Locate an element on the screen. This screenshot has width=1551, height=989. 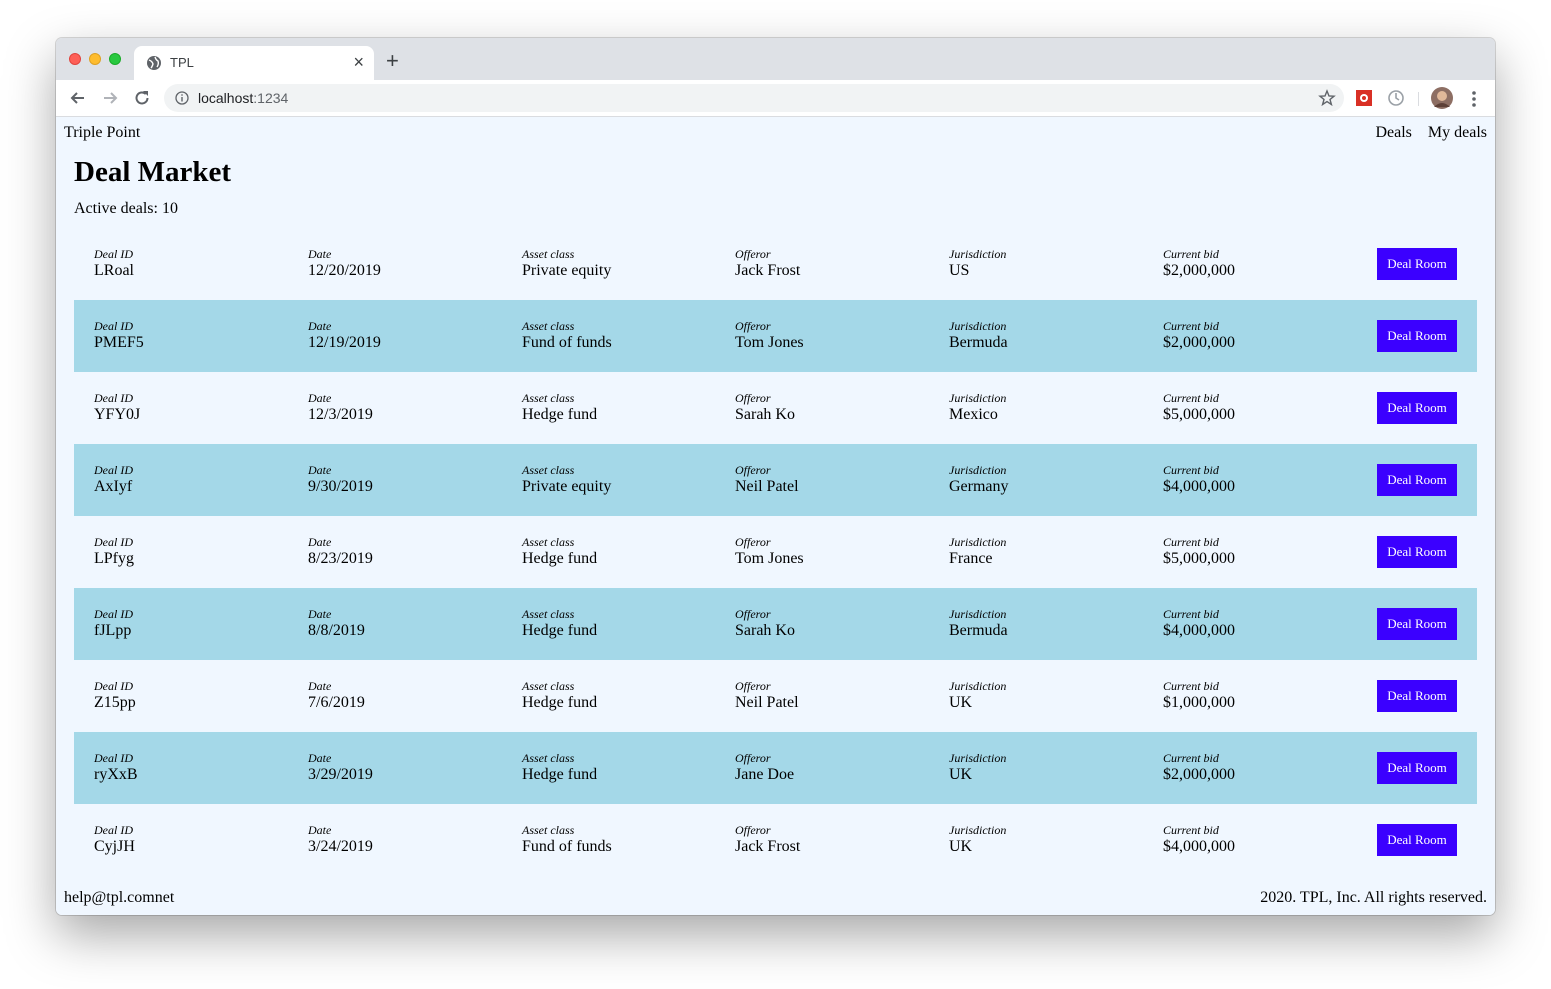
jurisdiction-cell: Jurisdiction Bermuda is located at coordinates (978, 335).